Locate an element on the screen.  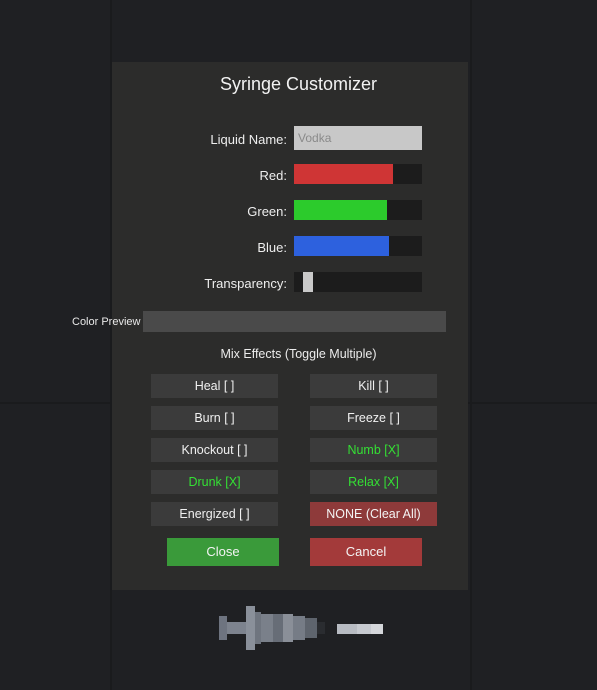
effect-toggle: Freeze [ ] is located at coordinates (373, 418).